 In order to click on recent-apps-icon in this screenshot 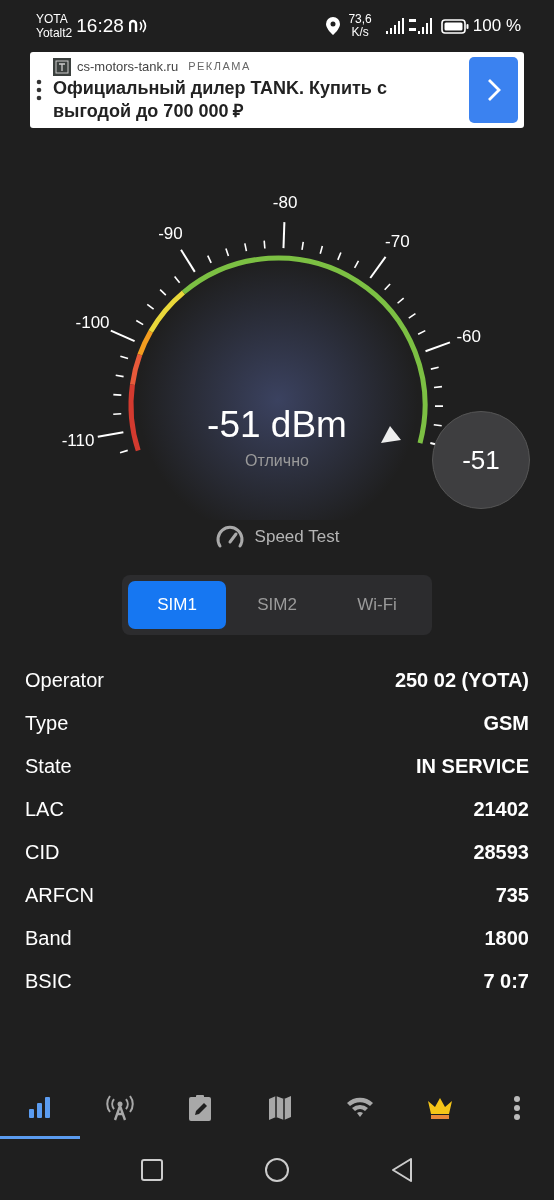, I will do `click(152, 1170)`.